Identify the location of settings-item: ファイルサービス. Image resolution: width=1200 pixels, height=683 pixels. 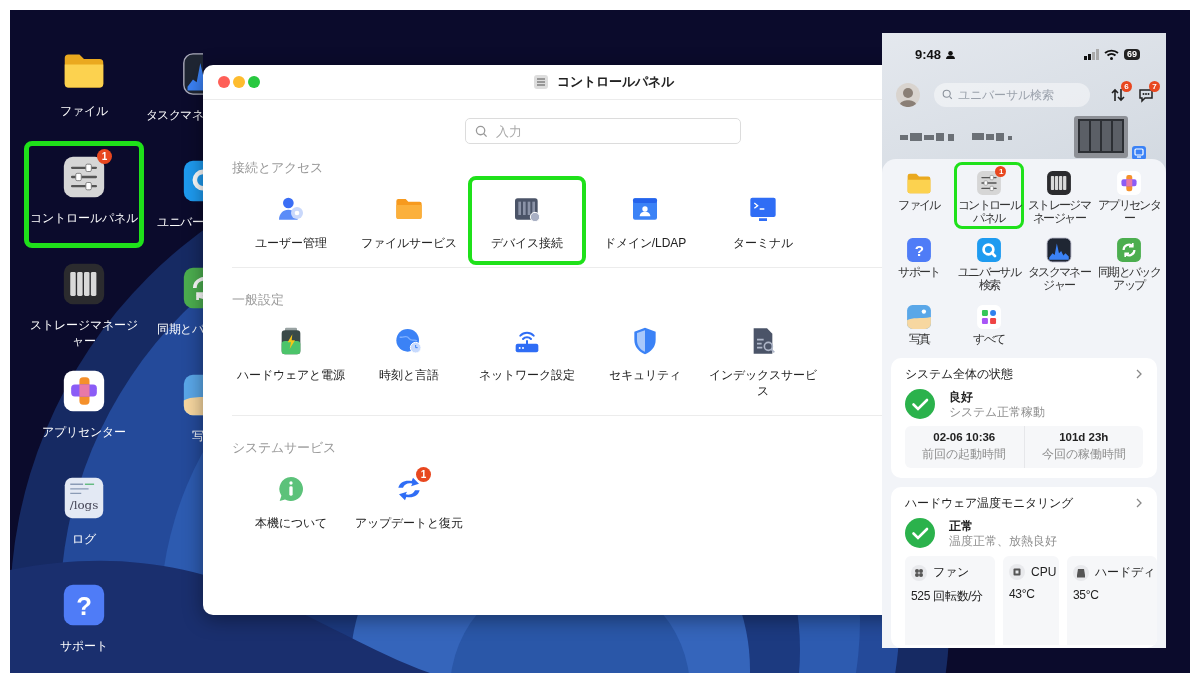
(409, 220).